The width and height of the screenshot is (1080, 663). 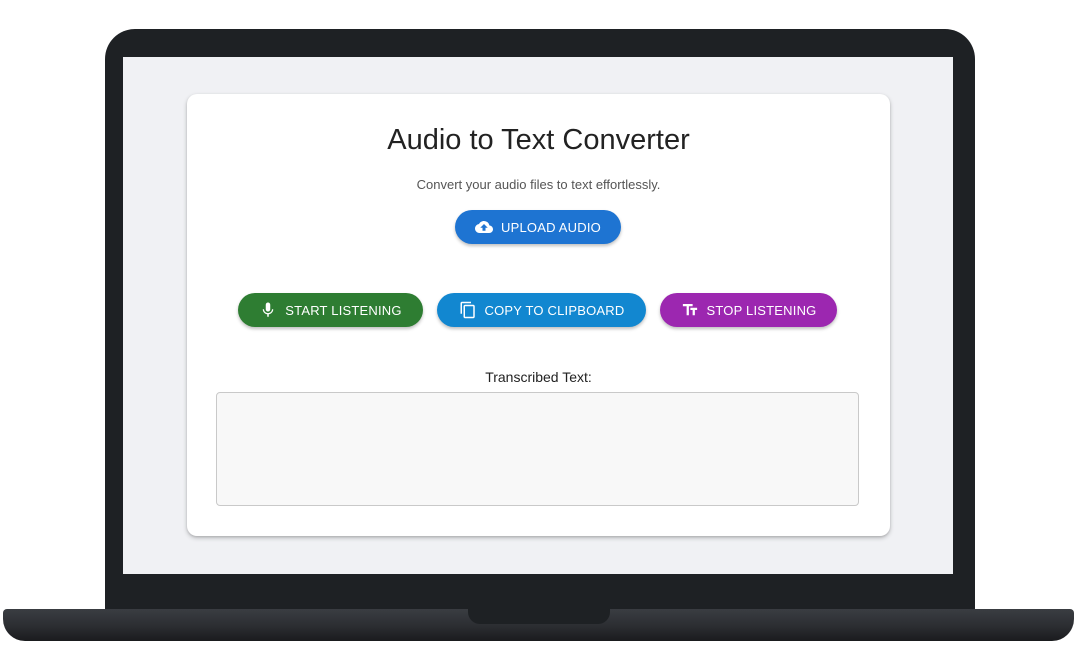 What do you see at coordinates (538, 140) in the screenshot?
I see `page-title: Audio to Text Converter` at bounding box center [538, 140].